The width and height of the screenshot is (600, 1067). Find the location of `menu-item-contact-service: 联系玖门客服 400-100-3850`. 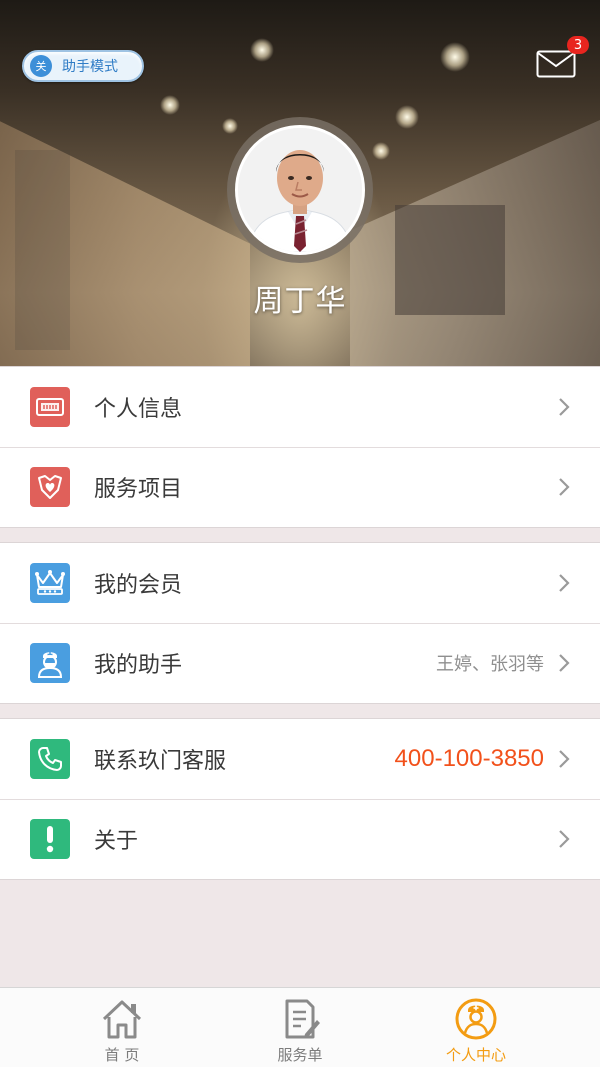

menu-item-contact-service: 联系玖门客服 400-100-3850 is located at coordinates (300, 759).